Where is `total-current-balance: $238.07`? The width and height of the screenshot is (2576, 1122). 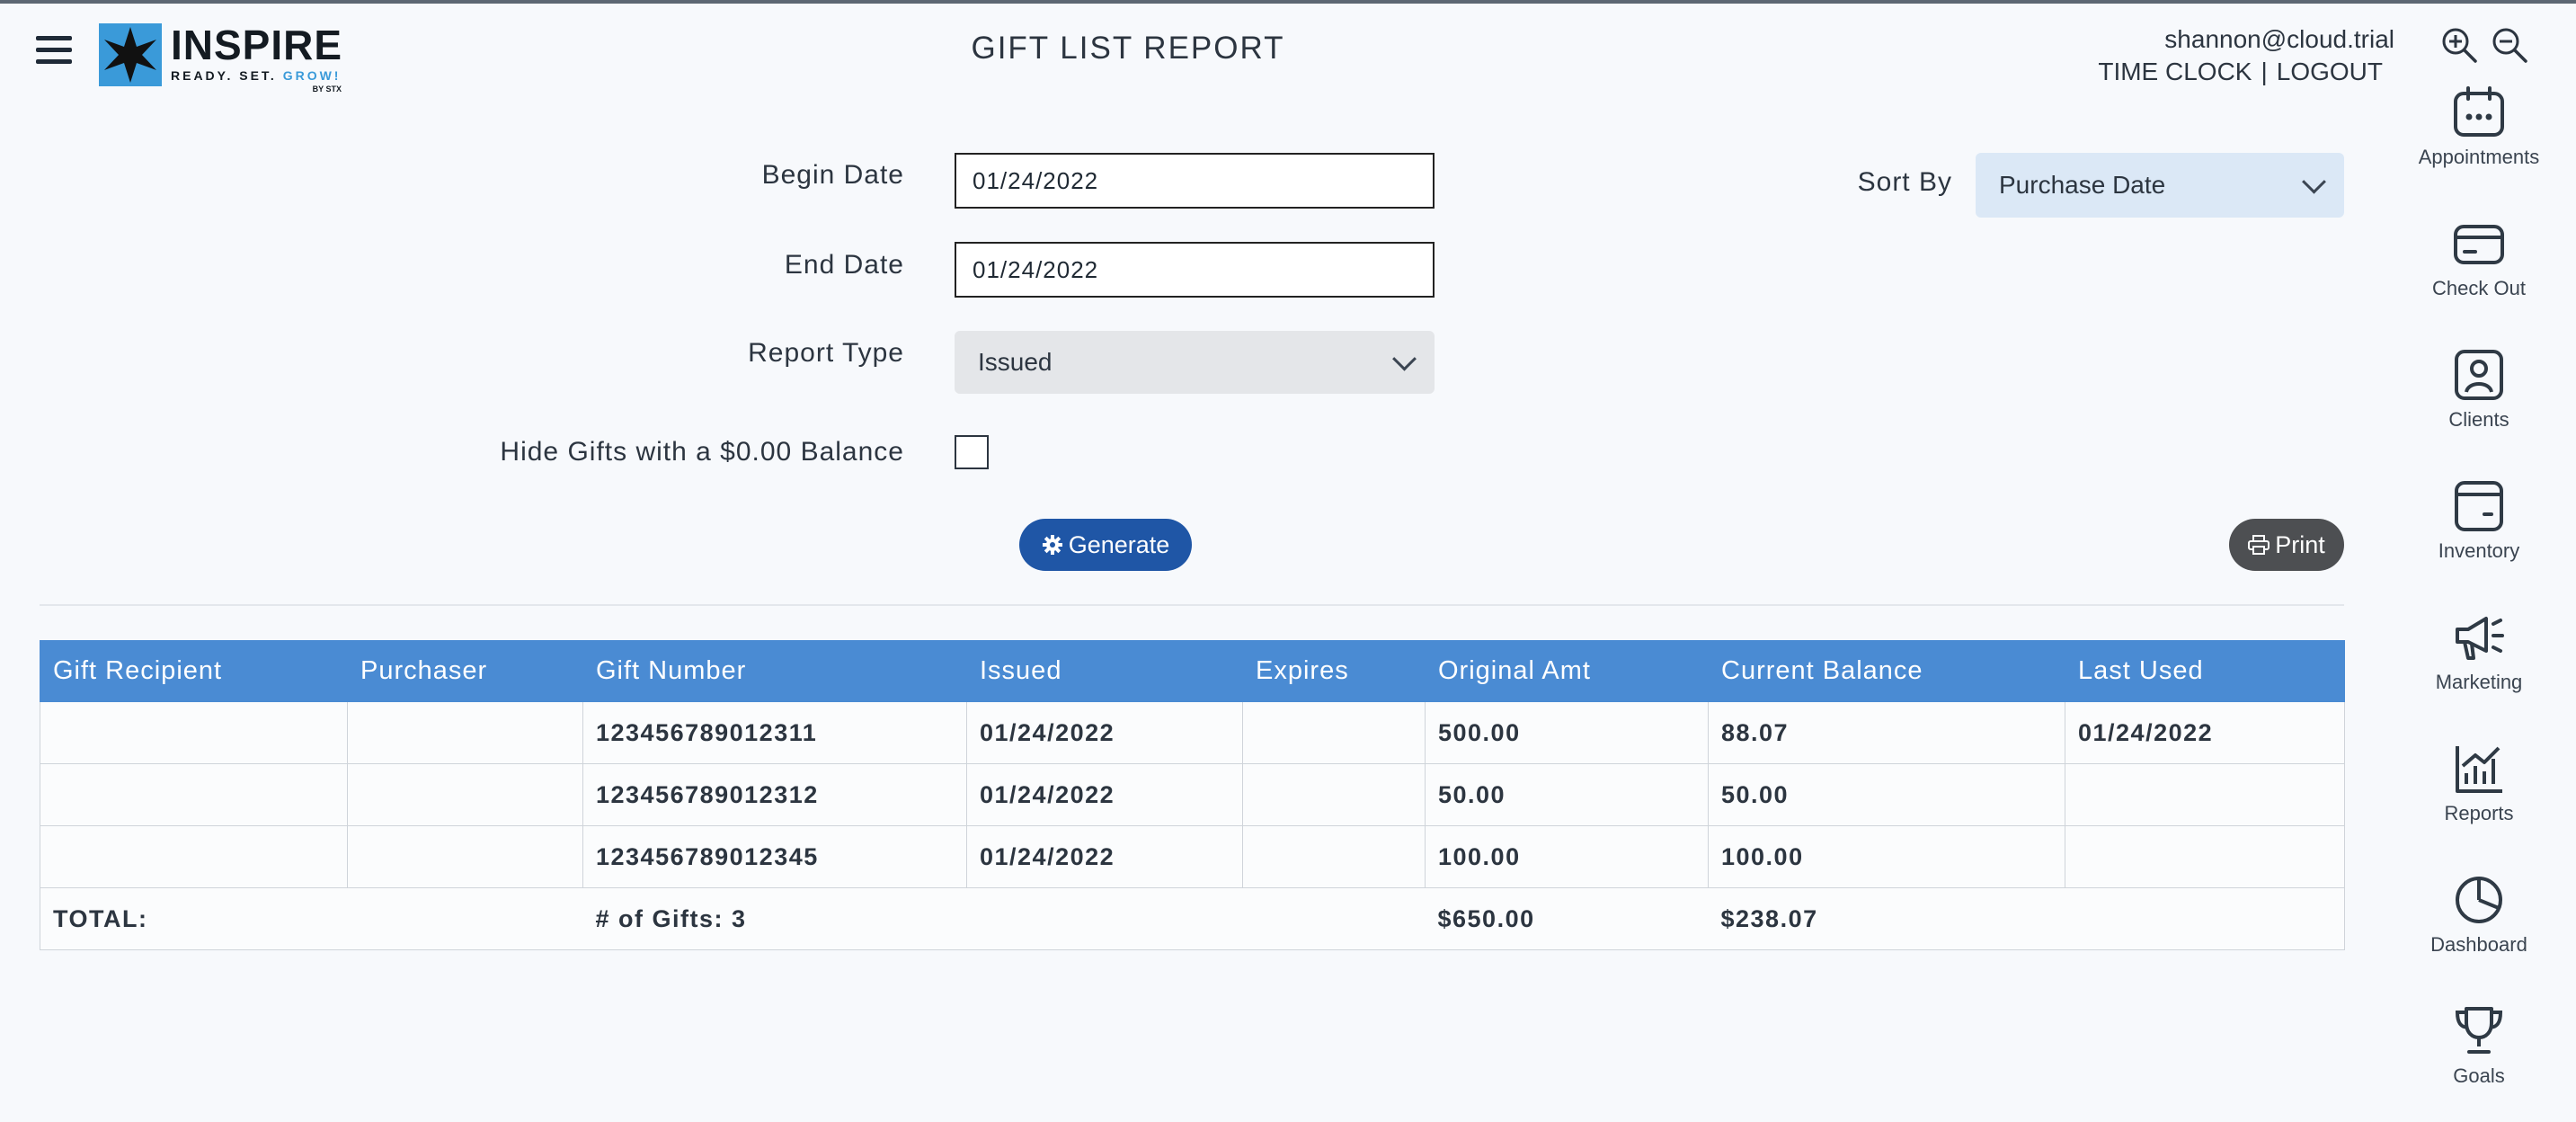 total-current-balance: $238.07 is located at coordinates (1887, 918).